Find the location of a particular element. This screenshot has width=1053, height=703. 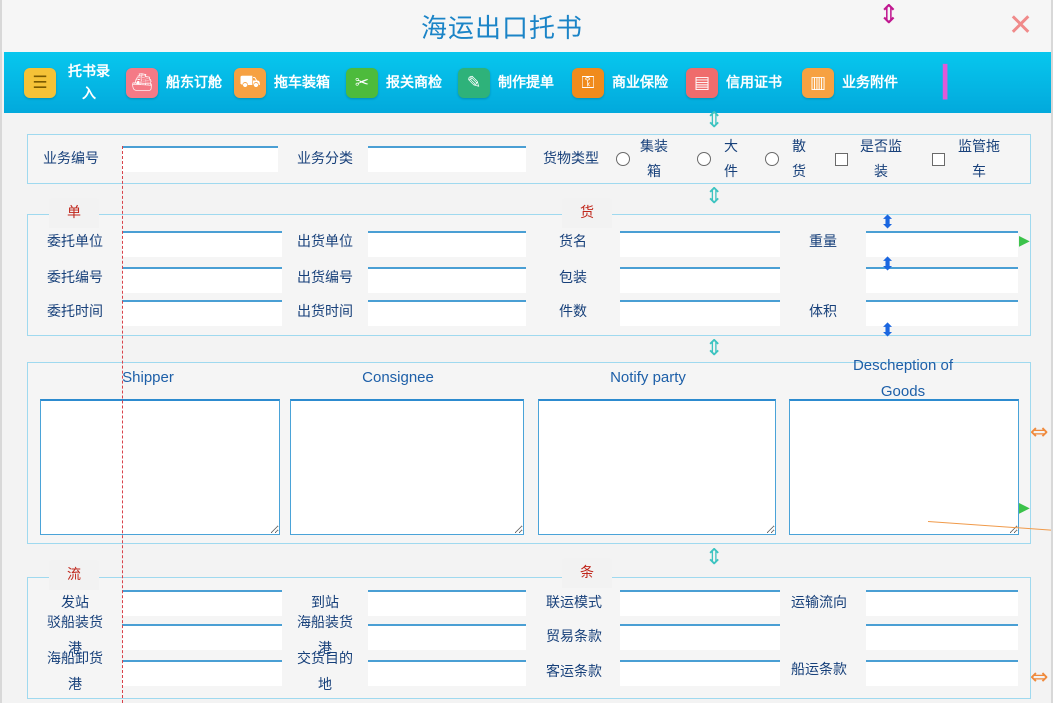

alignment-guide-line is located at coordinates (122, 424).